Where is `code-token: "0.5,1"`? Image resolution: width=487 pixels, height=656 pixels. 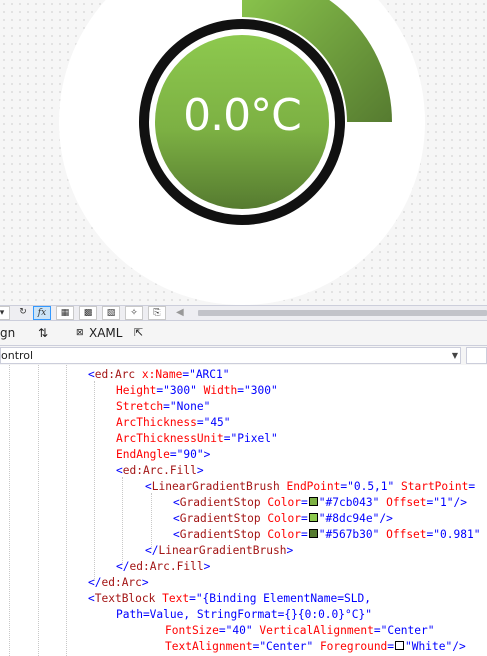
code-token: "0.5,1" is located at coordinates (371, 486).